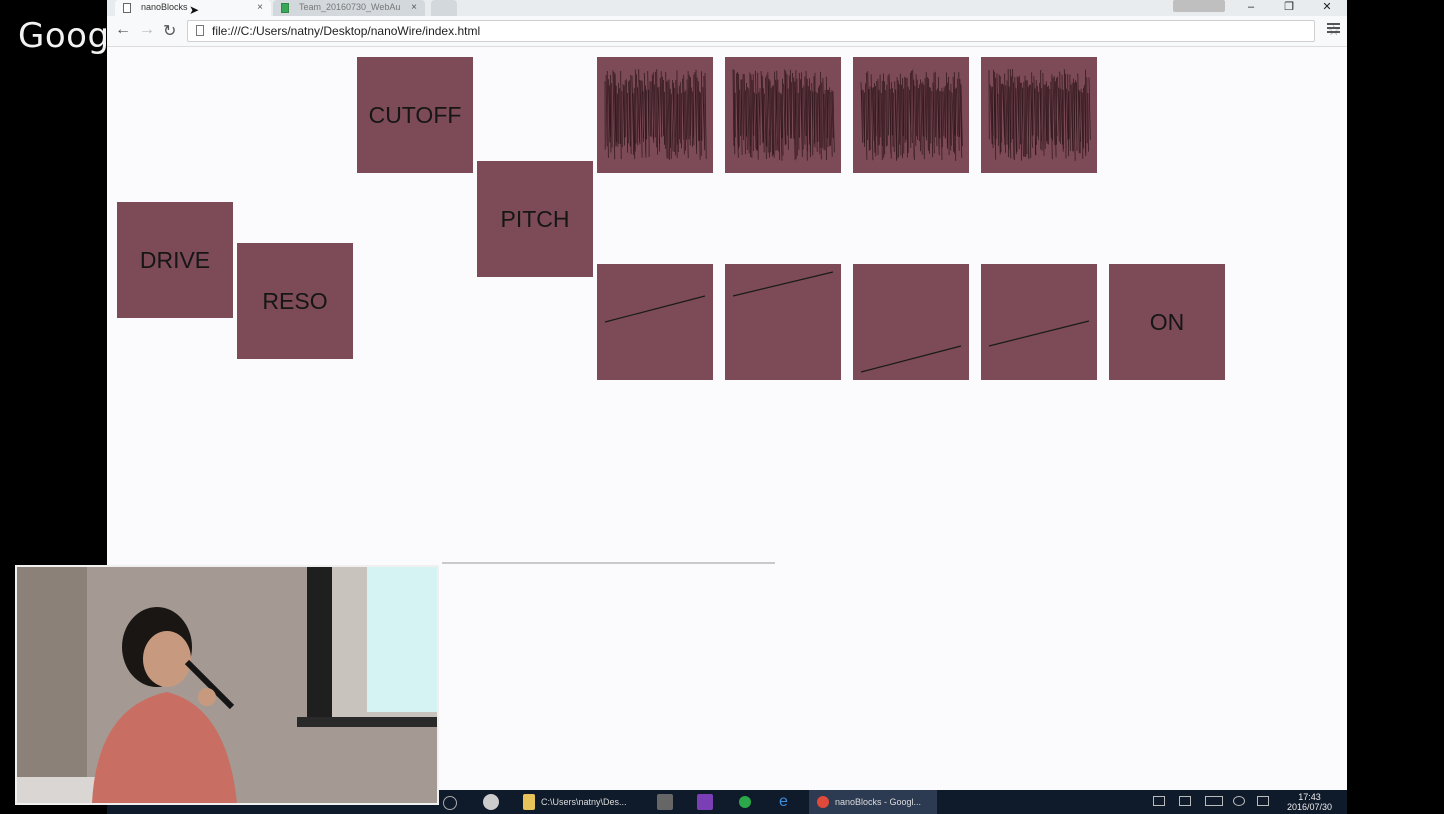 The width and height of the screenshot is (1444, 814). I want to click on edge-icon: e, so click(783, 802).